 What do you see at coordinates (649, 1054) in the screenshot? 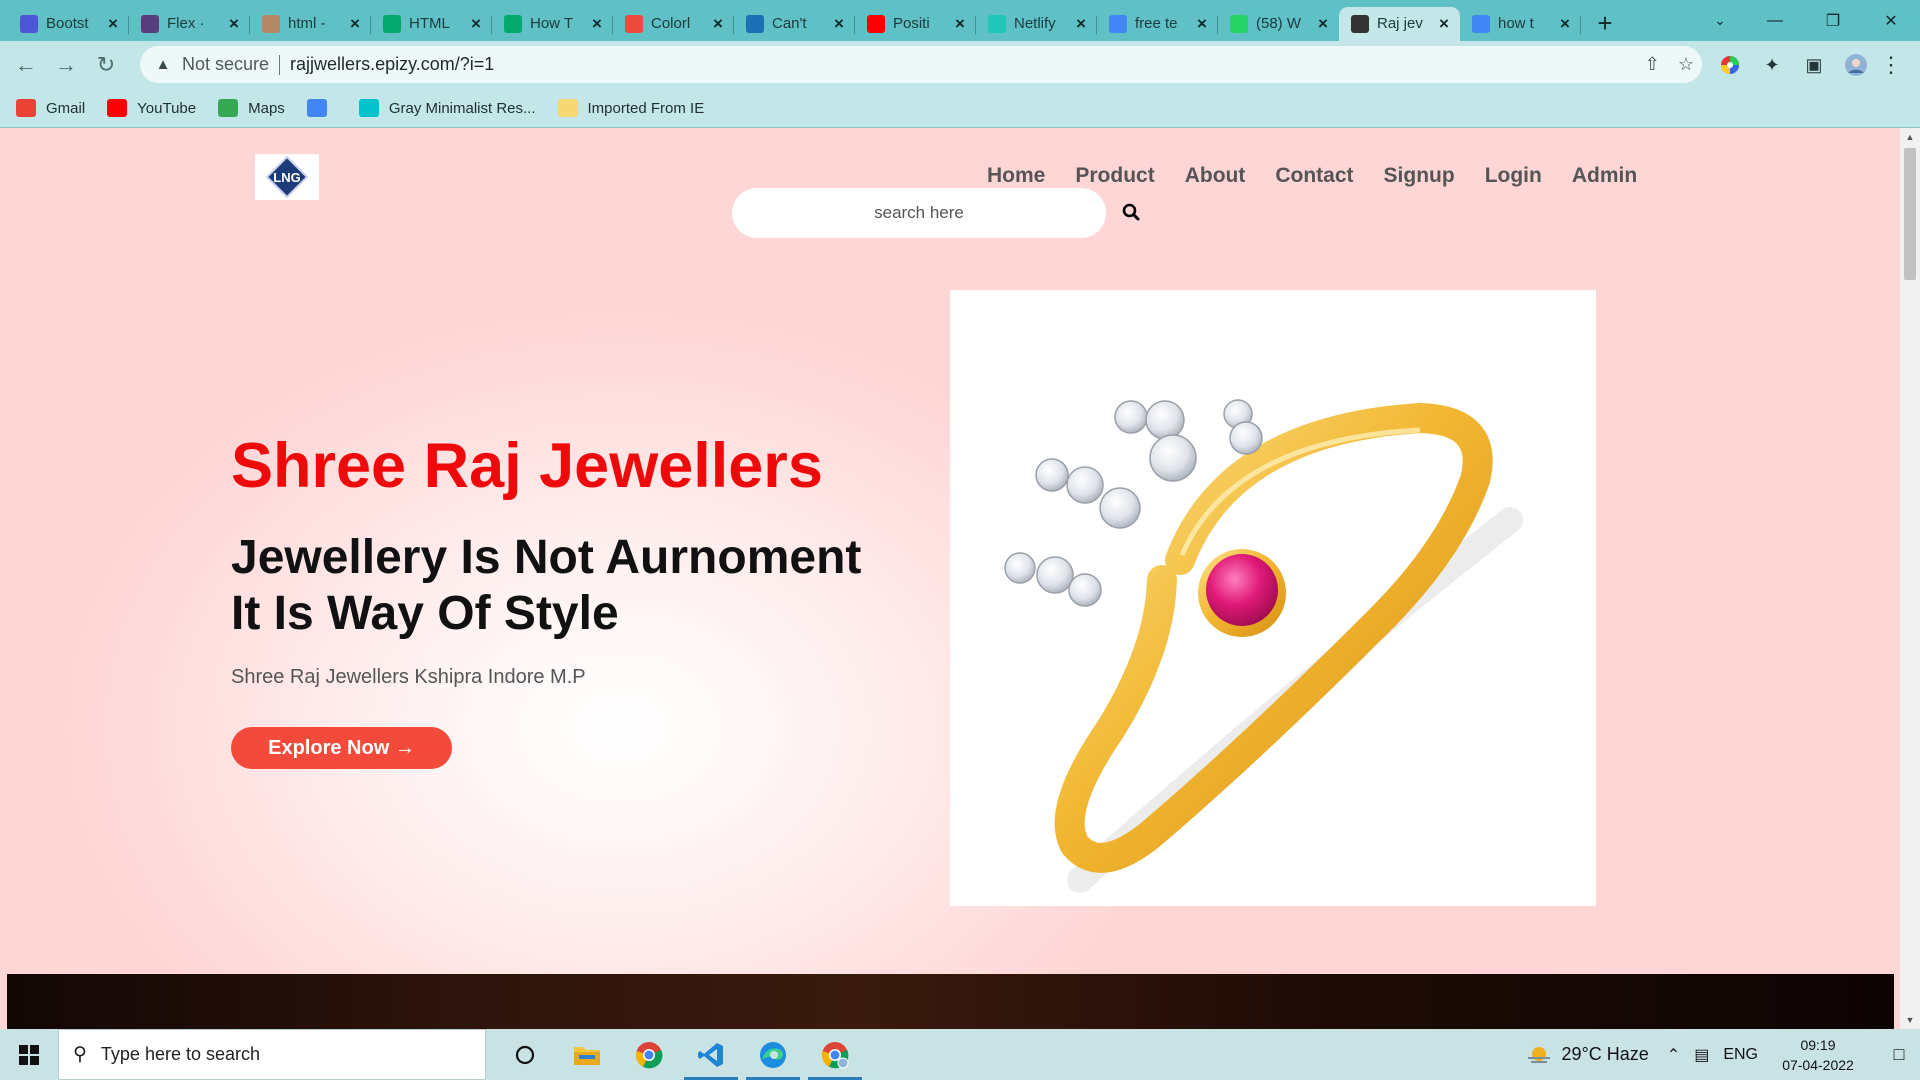
I see `chrome-taskbar-icon` at bounding box center [649, 1054].